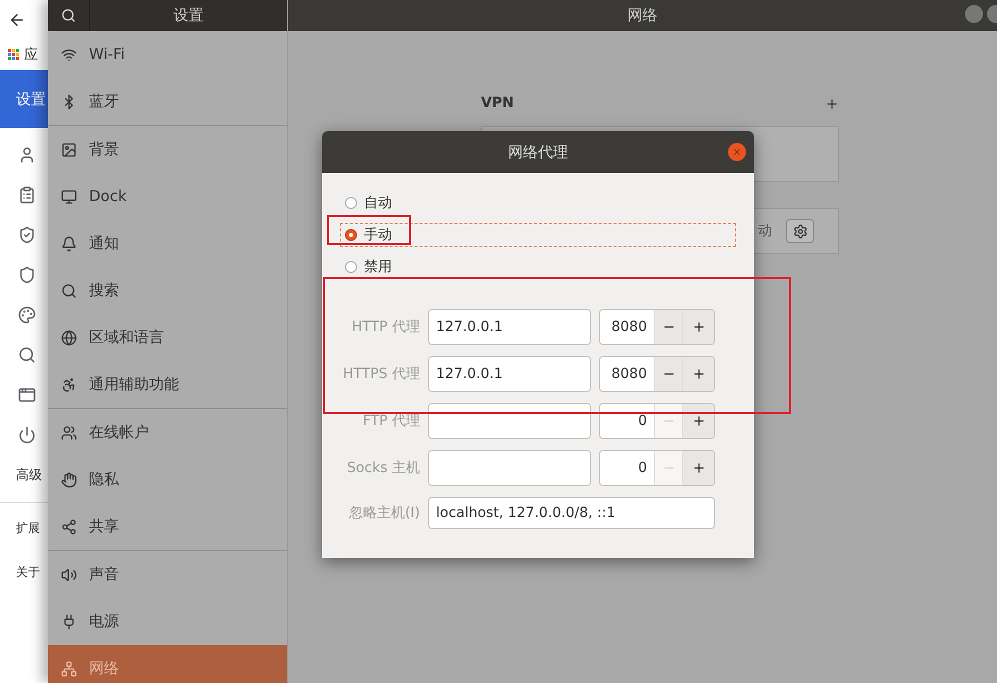 The height and width of the screenshot is (683, 997). I want to click on radio-option: 自动, so click(538, 203).